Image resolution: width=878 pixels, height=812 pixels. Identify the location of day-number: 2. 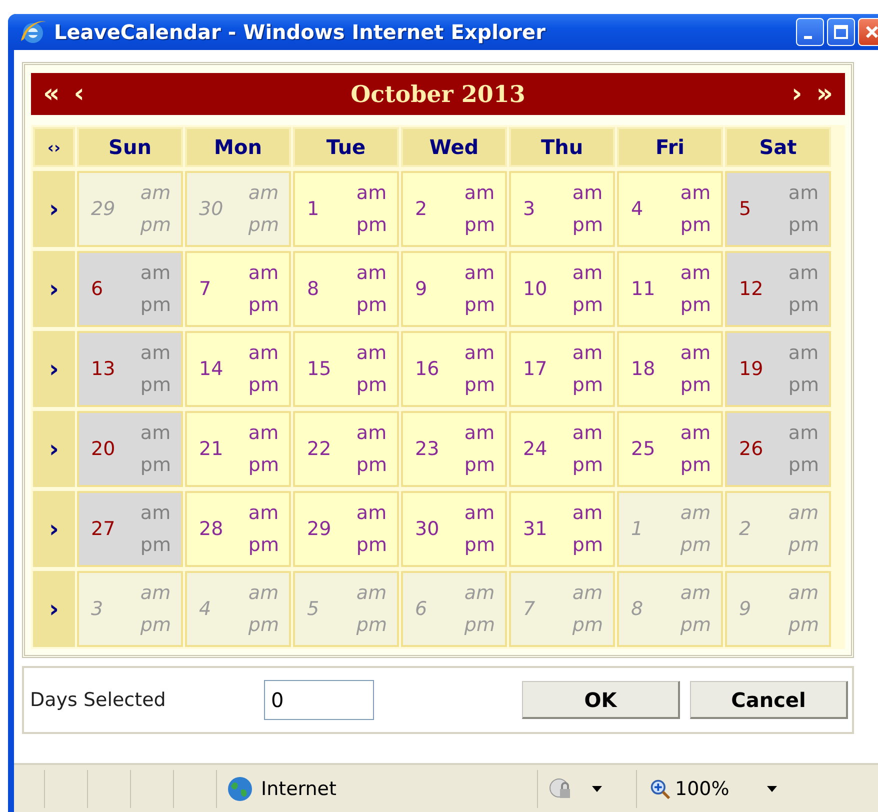
(421, 209).